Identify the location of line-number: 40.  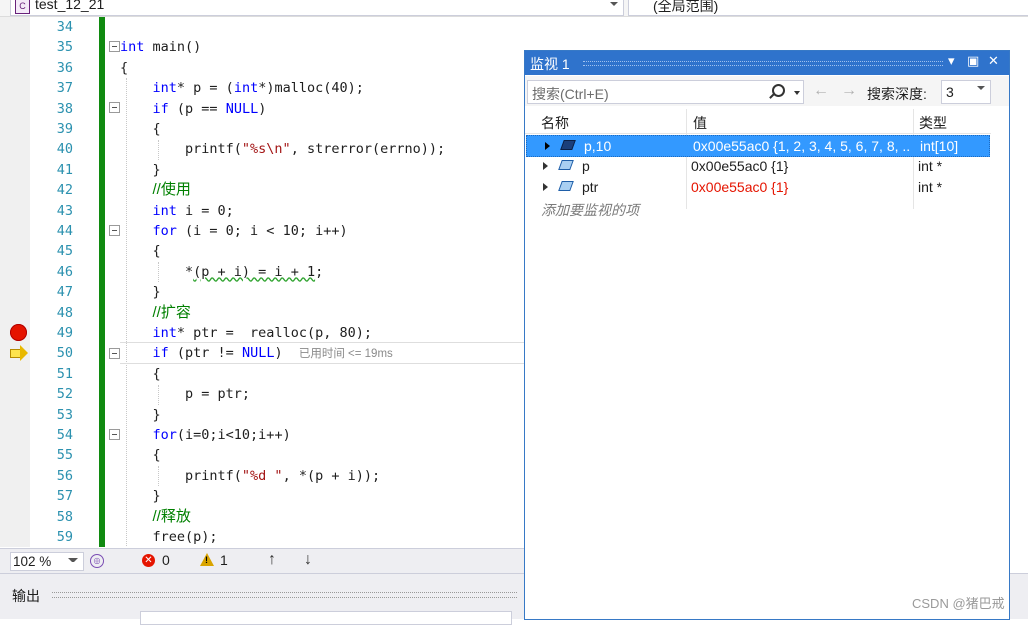
(64, 149).